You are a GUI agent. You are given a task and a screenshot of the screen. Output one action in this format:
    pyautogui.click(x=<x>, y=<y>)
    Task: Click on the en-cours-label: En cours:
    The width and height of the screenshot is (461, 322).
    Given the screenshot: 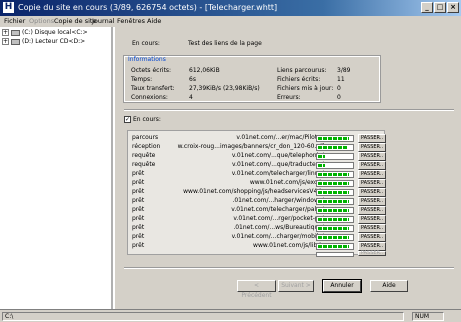 What is the action you would take?
    pyautogui.click(x=146, y=43)
    